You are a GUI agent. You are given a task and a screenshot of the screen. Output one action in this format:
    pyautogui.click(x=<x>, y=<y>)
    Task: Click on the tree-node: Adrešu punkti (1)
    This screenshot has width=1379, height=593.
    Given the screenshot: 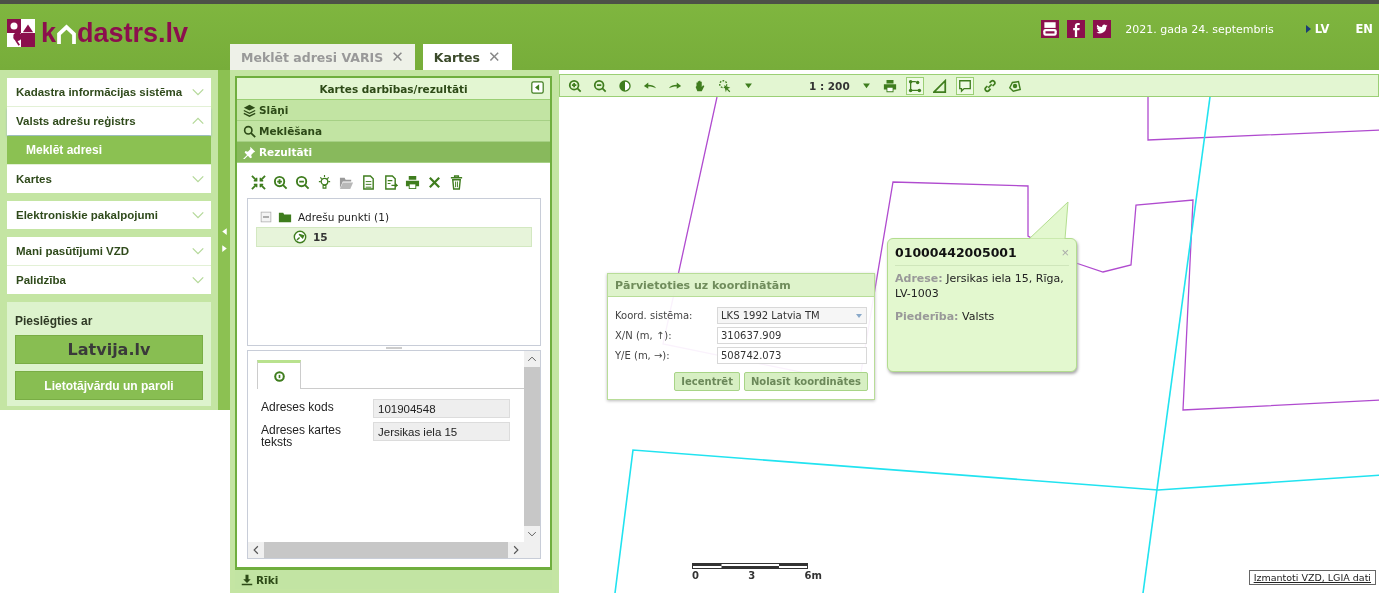 What is the action you would take?
    pyautogui.click(x=343, y=217)
    